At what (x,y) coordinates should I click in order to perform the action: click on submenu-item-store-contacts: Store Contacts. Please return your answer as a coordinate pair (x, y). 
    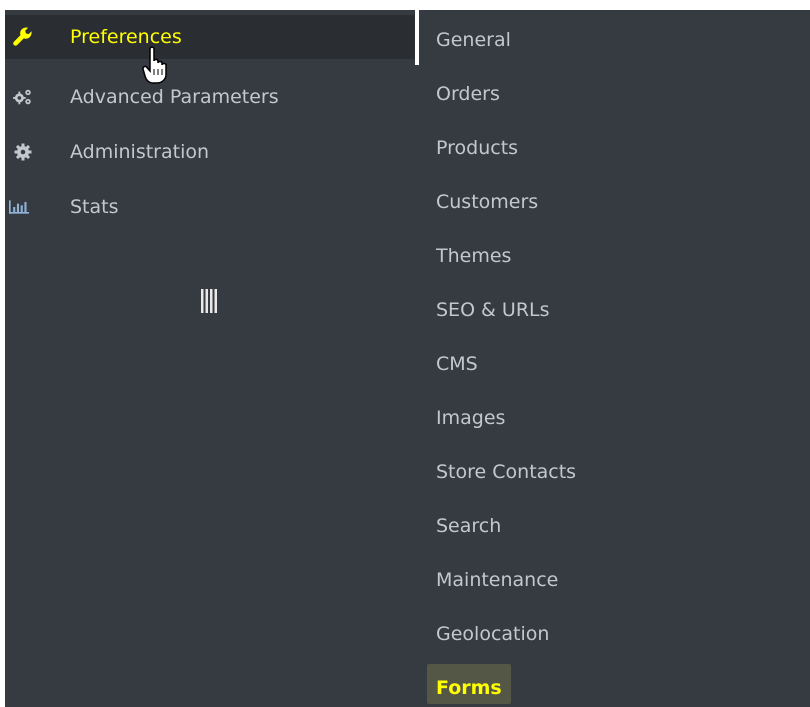
    Looking at the image, I should click on (506, 472).